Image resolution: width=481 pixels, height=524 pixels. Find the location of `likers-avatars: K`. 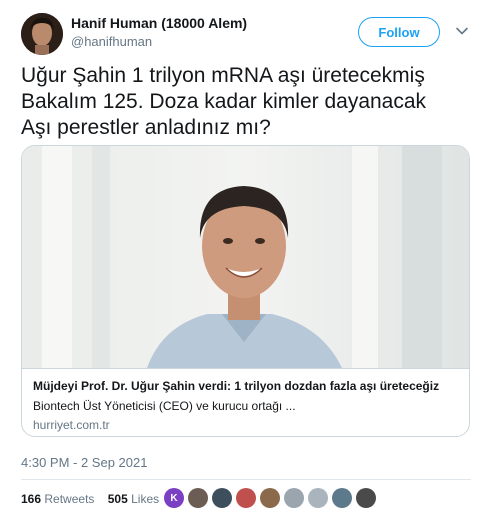

likers-avatars: K is located at coordinates (272, 498).